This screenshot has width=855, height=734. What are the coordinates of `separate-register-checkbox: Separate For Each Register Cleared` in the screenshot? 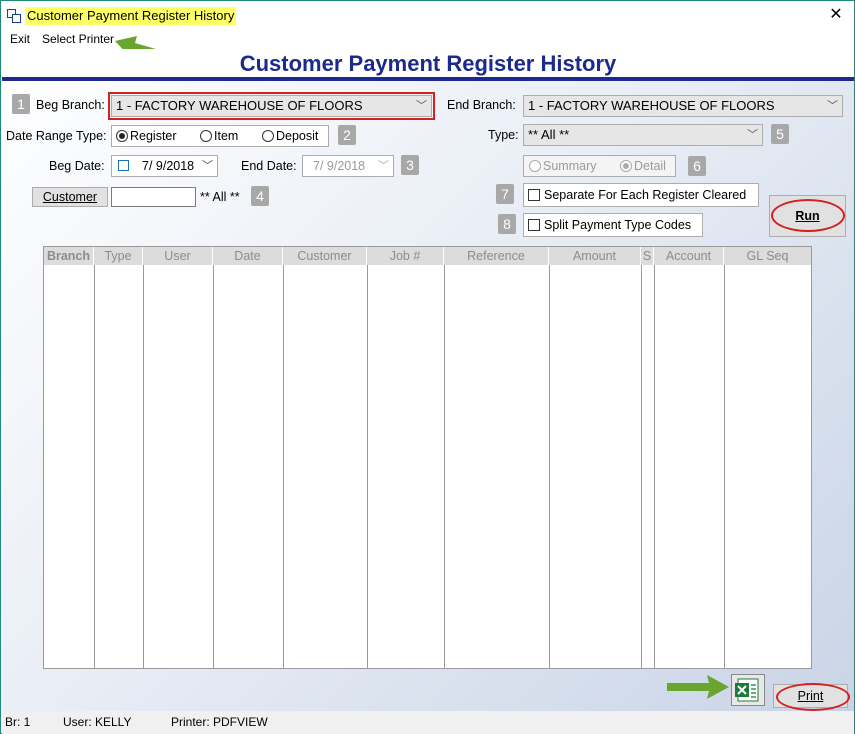 It's located at (641, 195).